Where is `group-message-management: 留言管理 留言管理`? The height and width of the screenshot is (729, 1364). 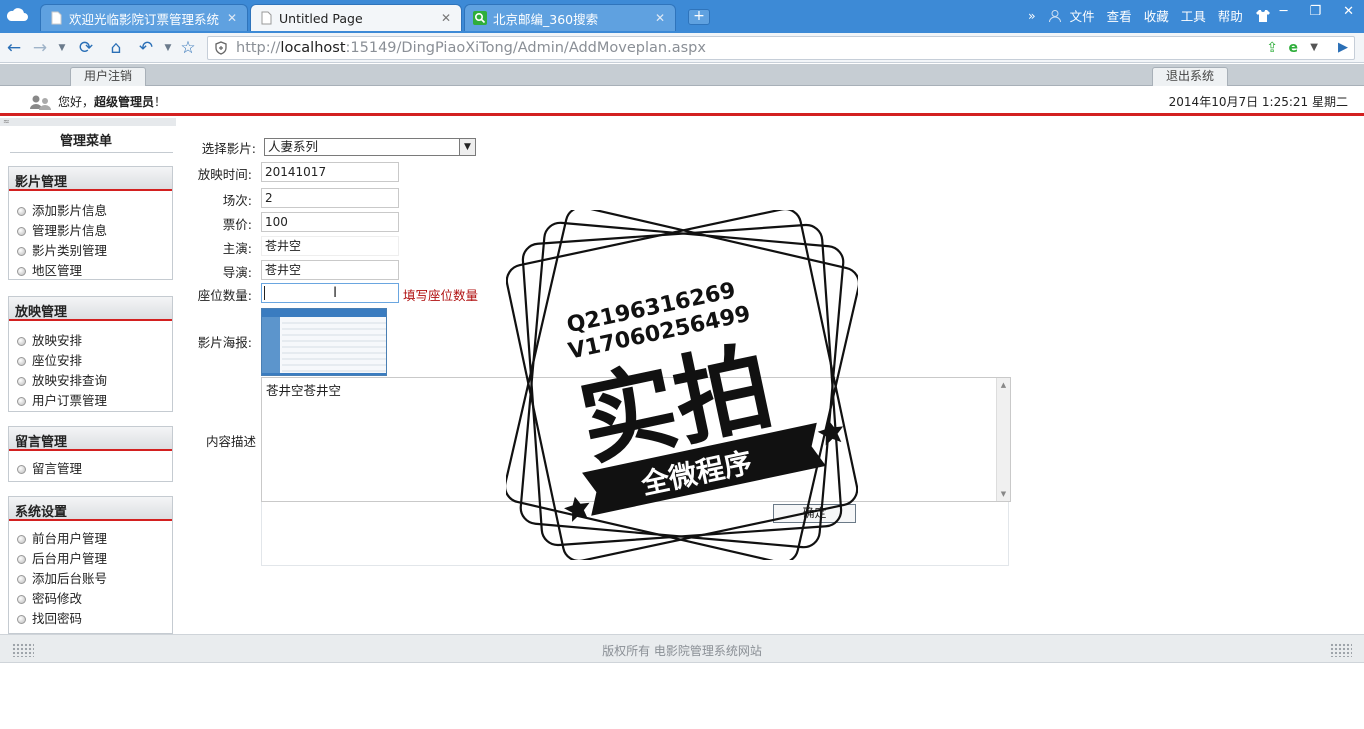
group-message-management: 留言管理 留言管理 is located at coordinates (90, 454).